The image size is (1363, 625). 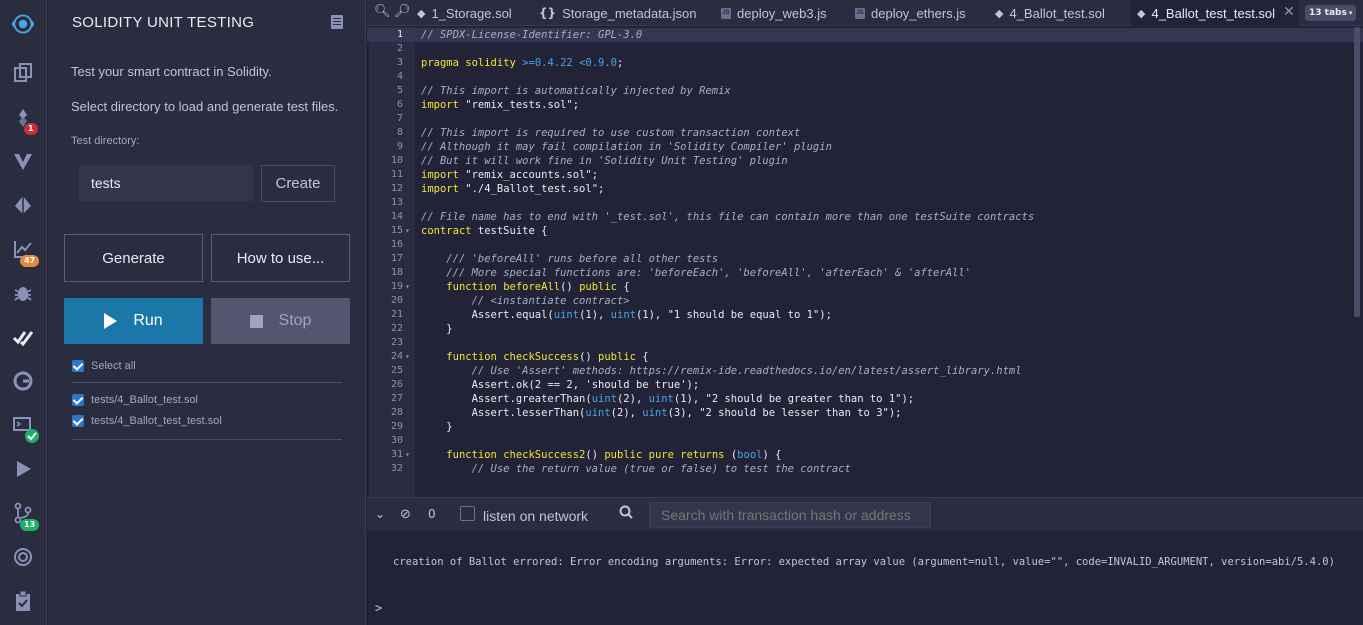 What do you see at coordinates (23, 293) in the screenshot?
I see `debugger-bug-icon` at bounding box center [23, 293].